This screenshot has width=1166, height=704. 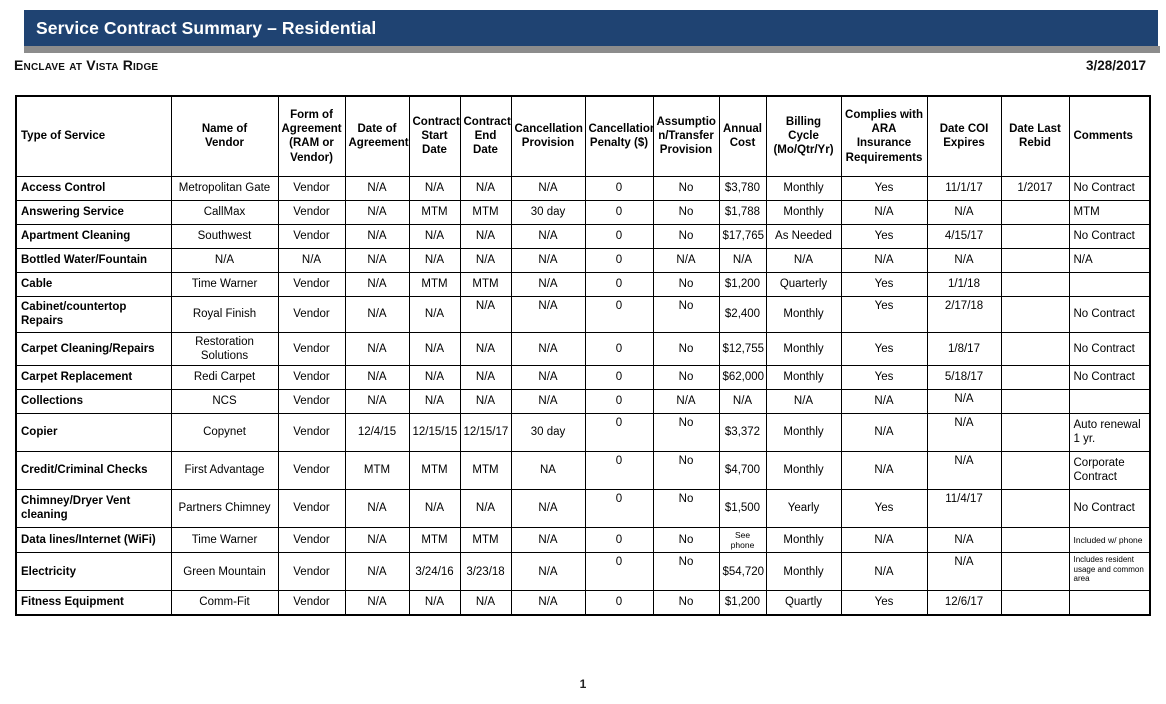 I want to click on cell-type-of-service: Fitness Equipment, so click(x=93, y=603).